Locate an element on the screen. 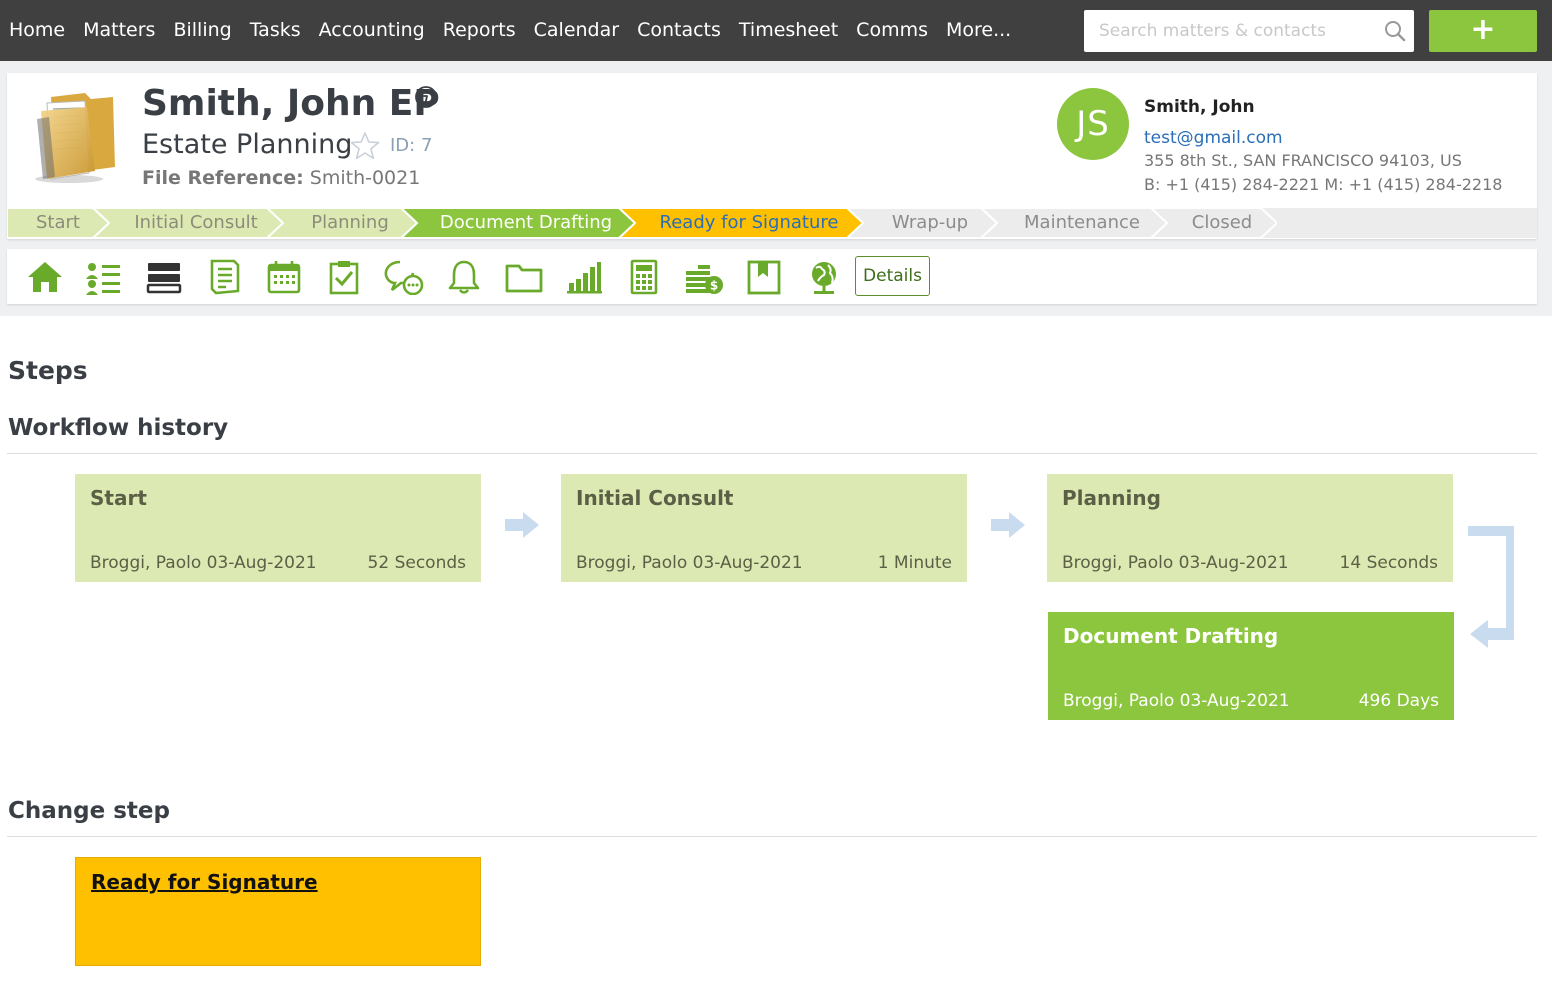  stage-label: Initial Consult is located at coordinates (196, 222).